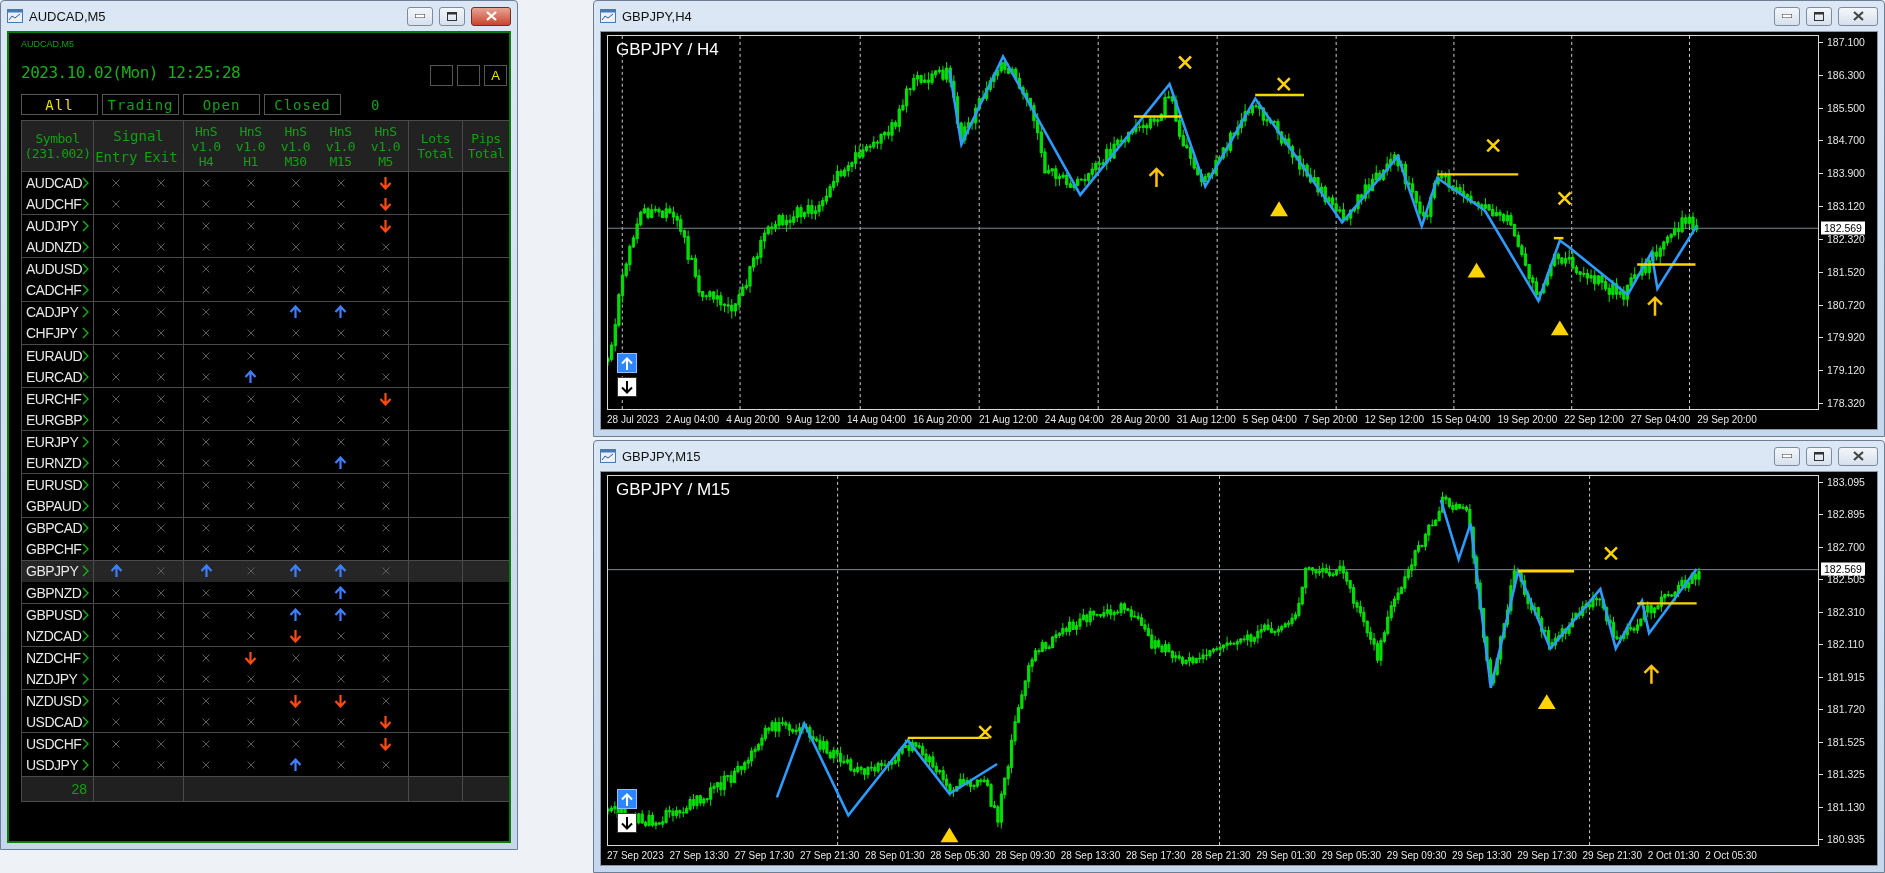  Describe the element at coordinates (1848, 514) in the screenshot. I see `price-tick-label: 182.895` at that location.